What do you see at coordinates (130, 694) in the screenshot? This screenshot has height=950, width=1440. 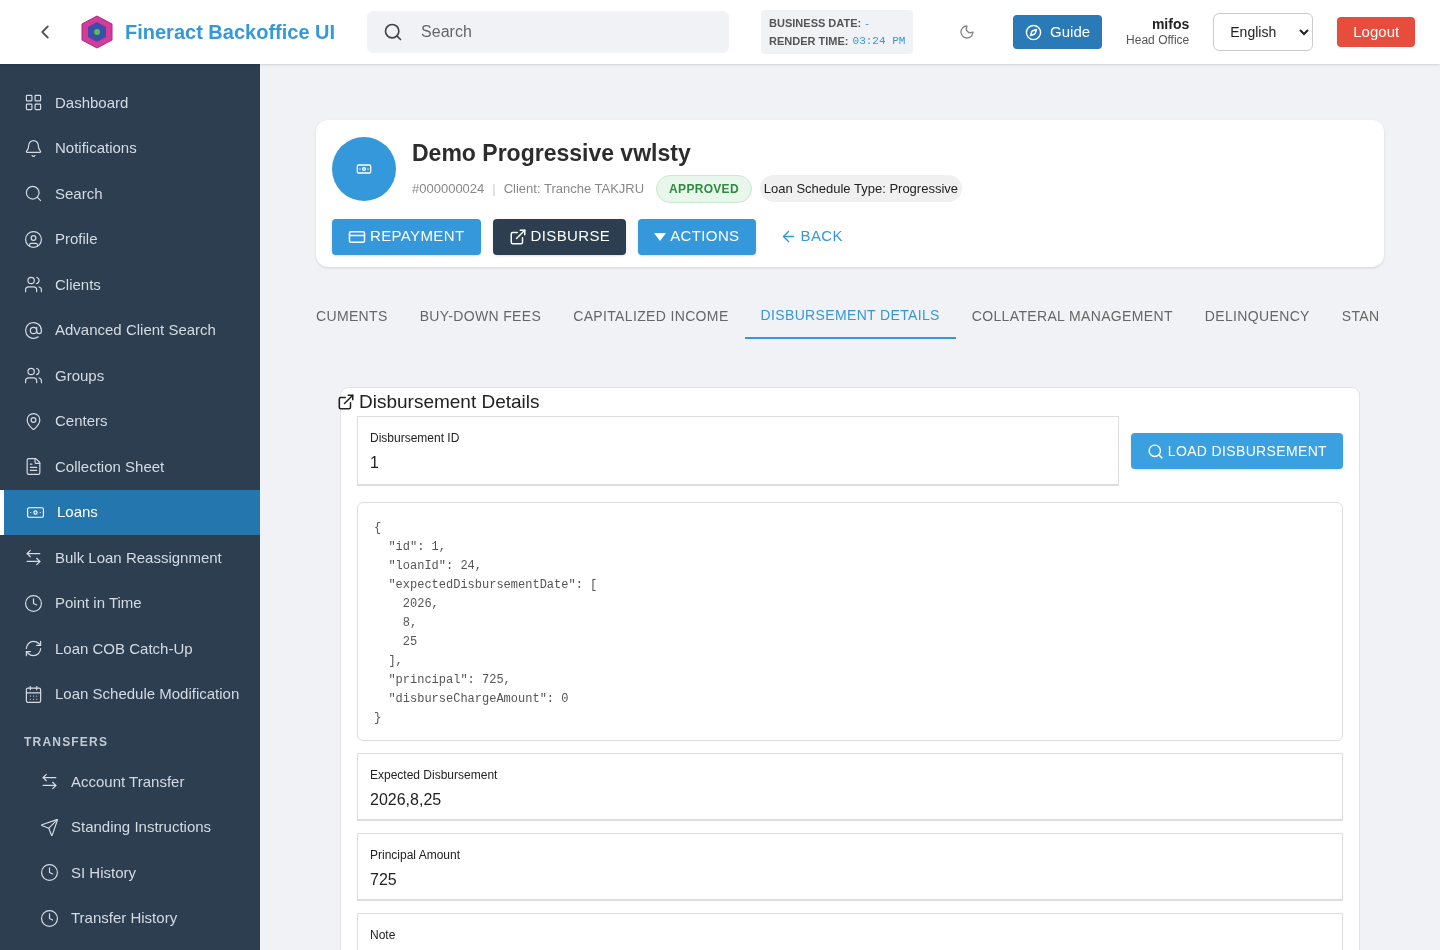 I see `sidebar-item: Loan Schedule Modification` at bounding box center [130, 694].